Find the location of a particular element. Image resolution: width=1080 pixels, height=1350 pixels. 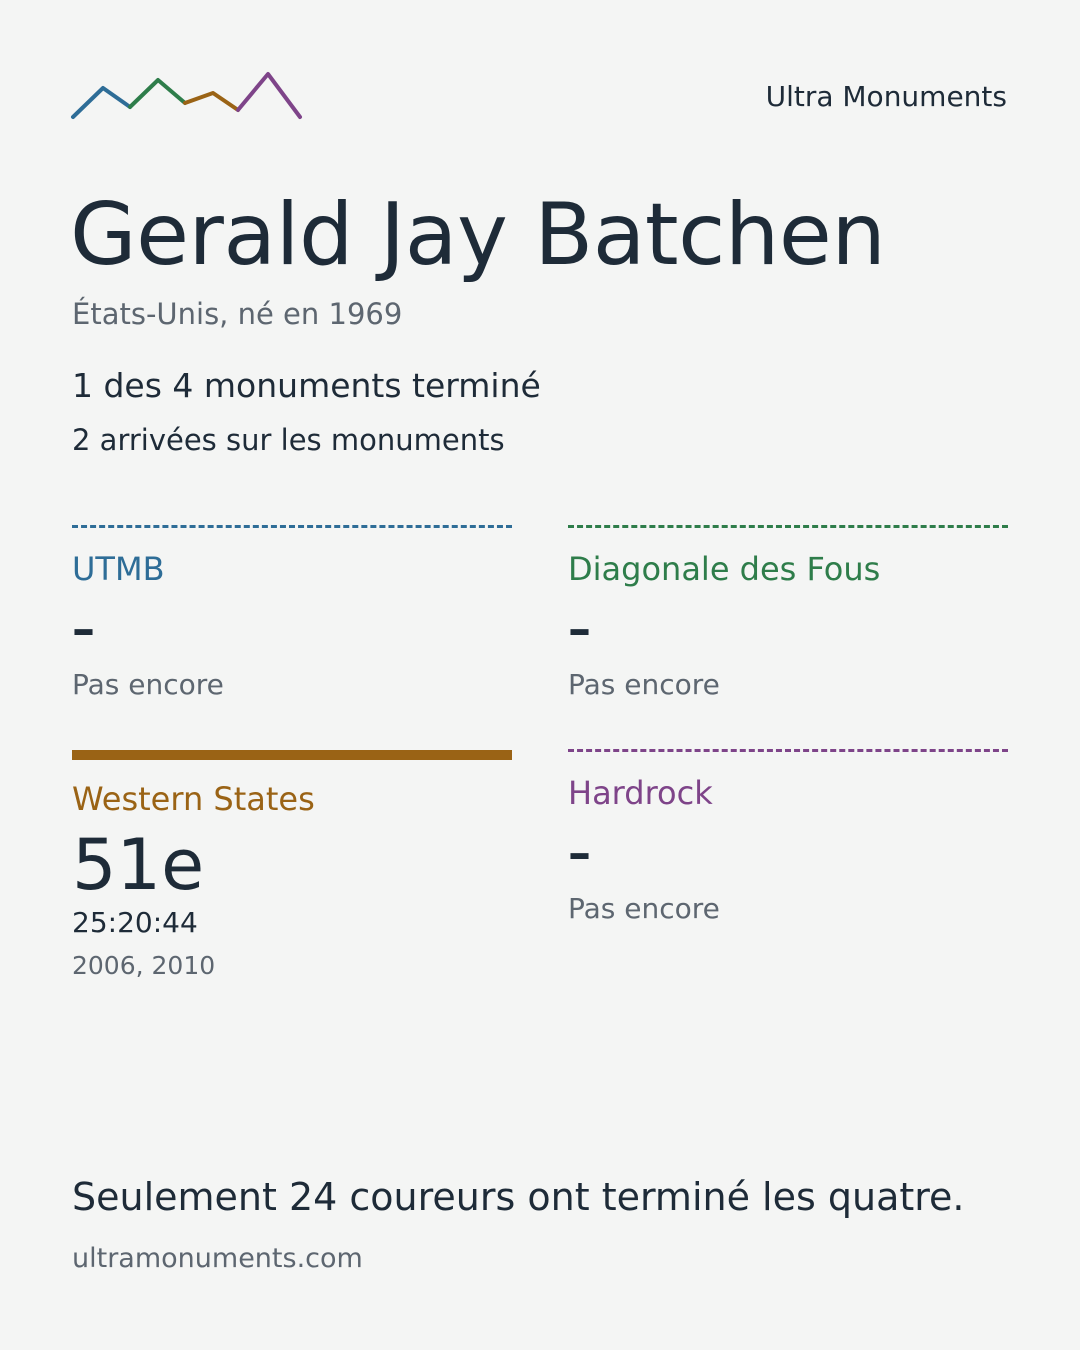

race-name-utmb: UTMB is located at coordinates (118, 569).